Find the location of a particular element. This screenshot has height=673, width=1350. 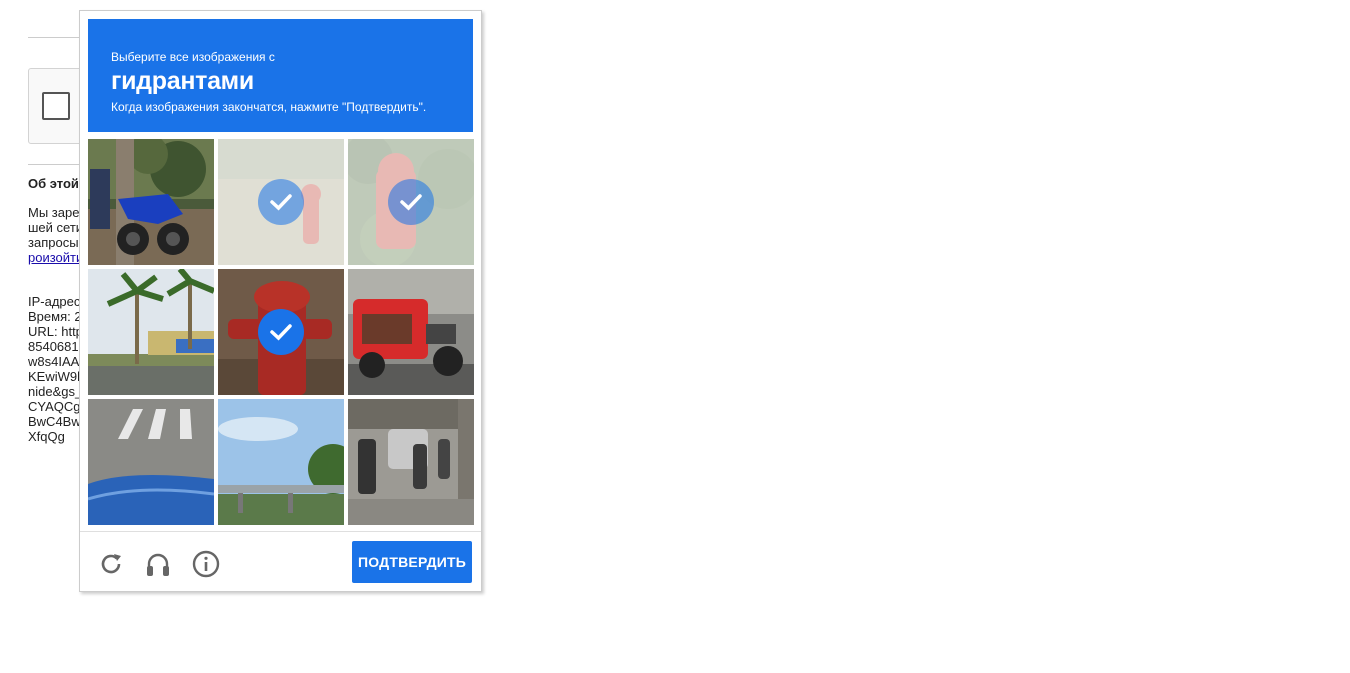

about-heading: Об этой is located at coordinates (53, 183).